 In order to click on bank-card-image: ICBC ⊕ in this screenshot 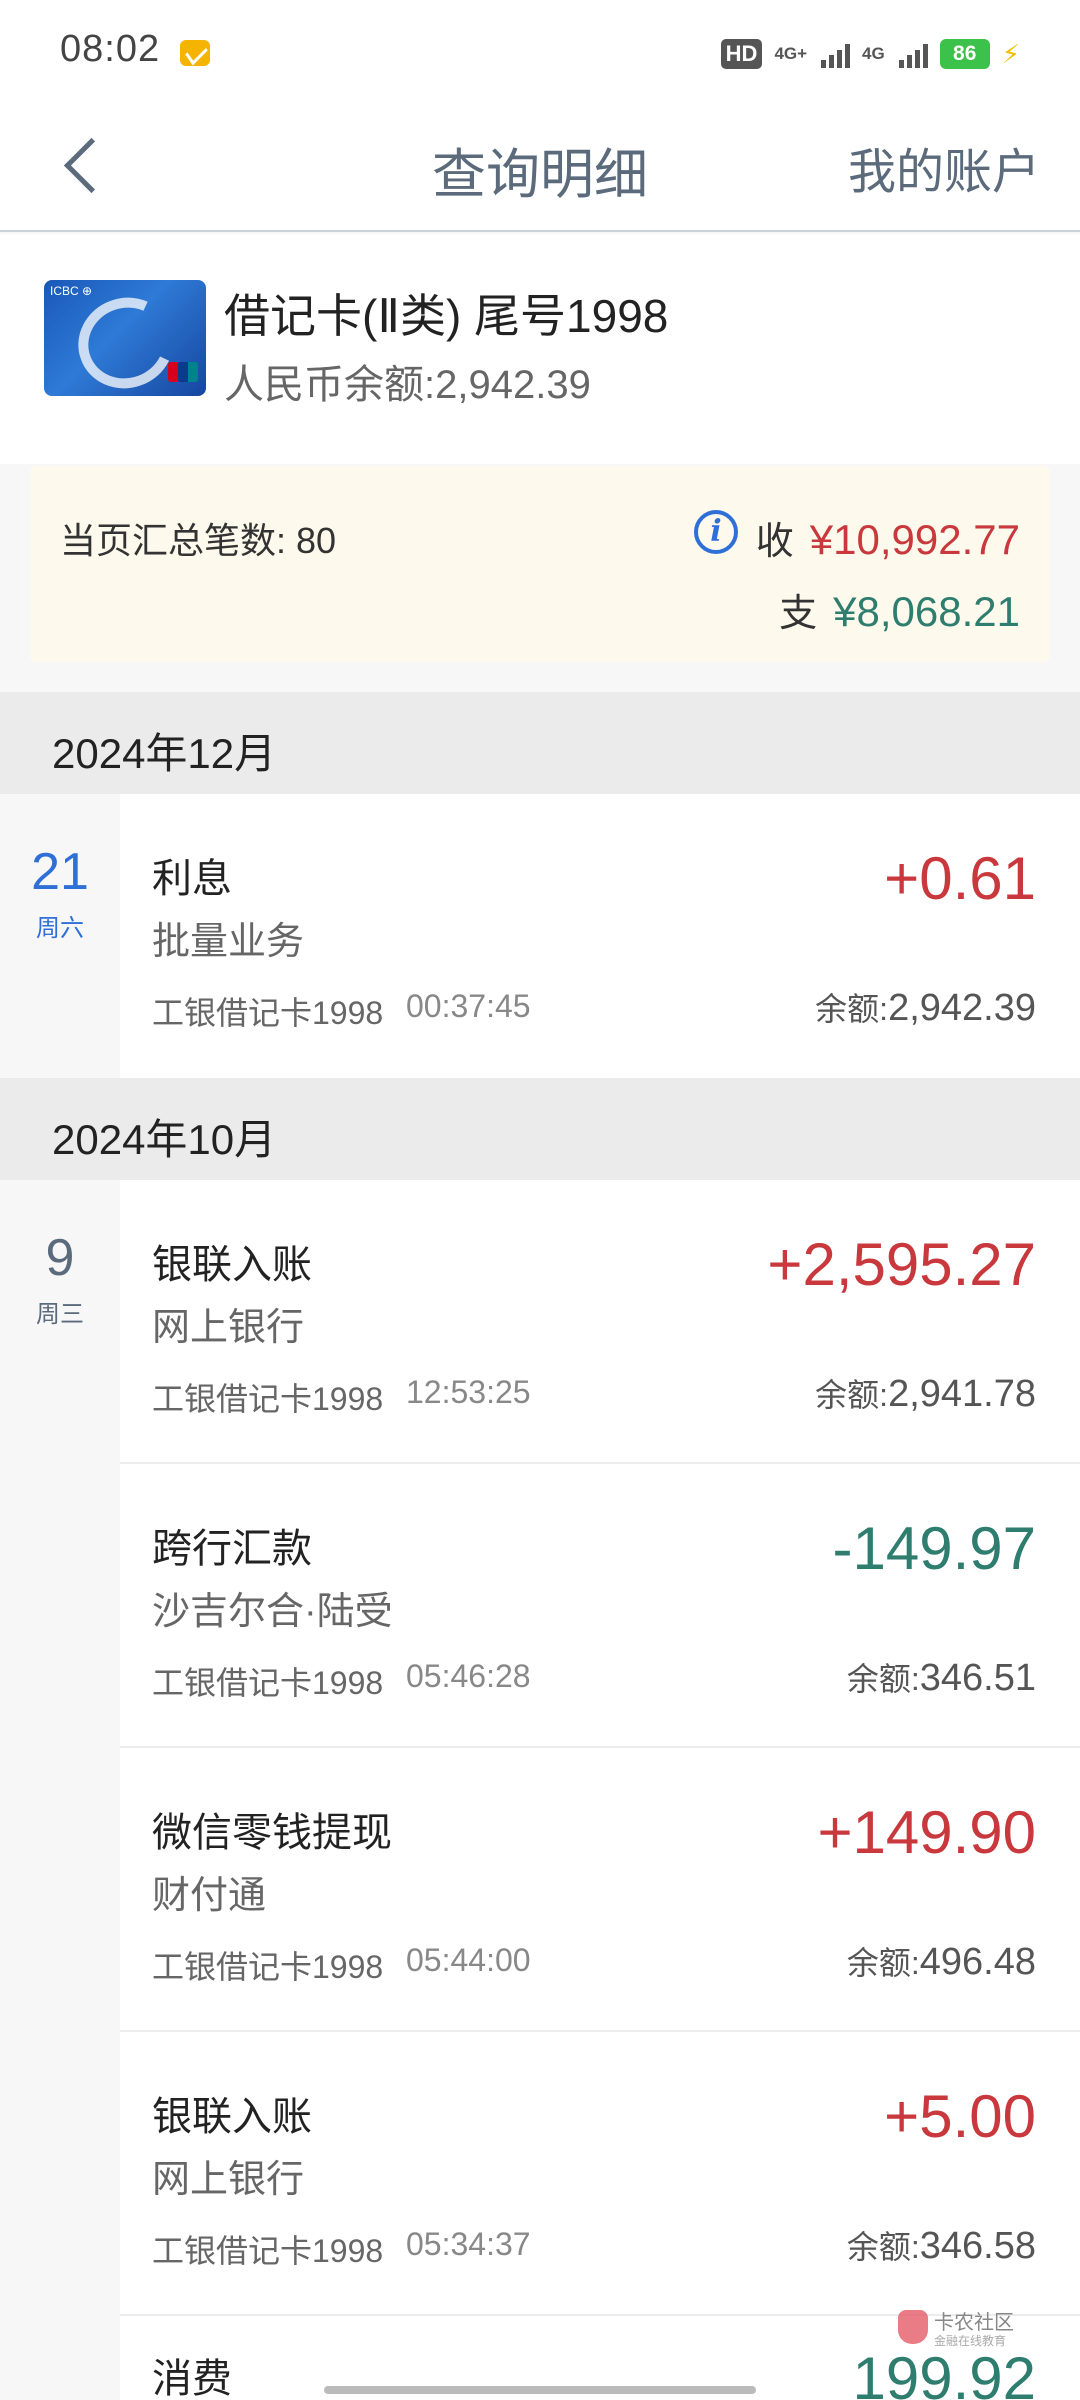, I will do `click(125, 338)`.